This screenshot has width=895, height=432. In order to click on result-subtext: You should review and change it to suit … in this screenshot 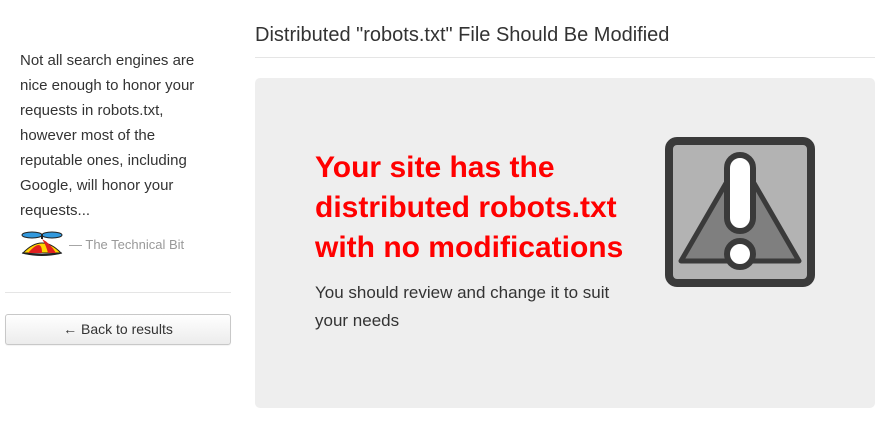, I will do `click(462, 306)`.